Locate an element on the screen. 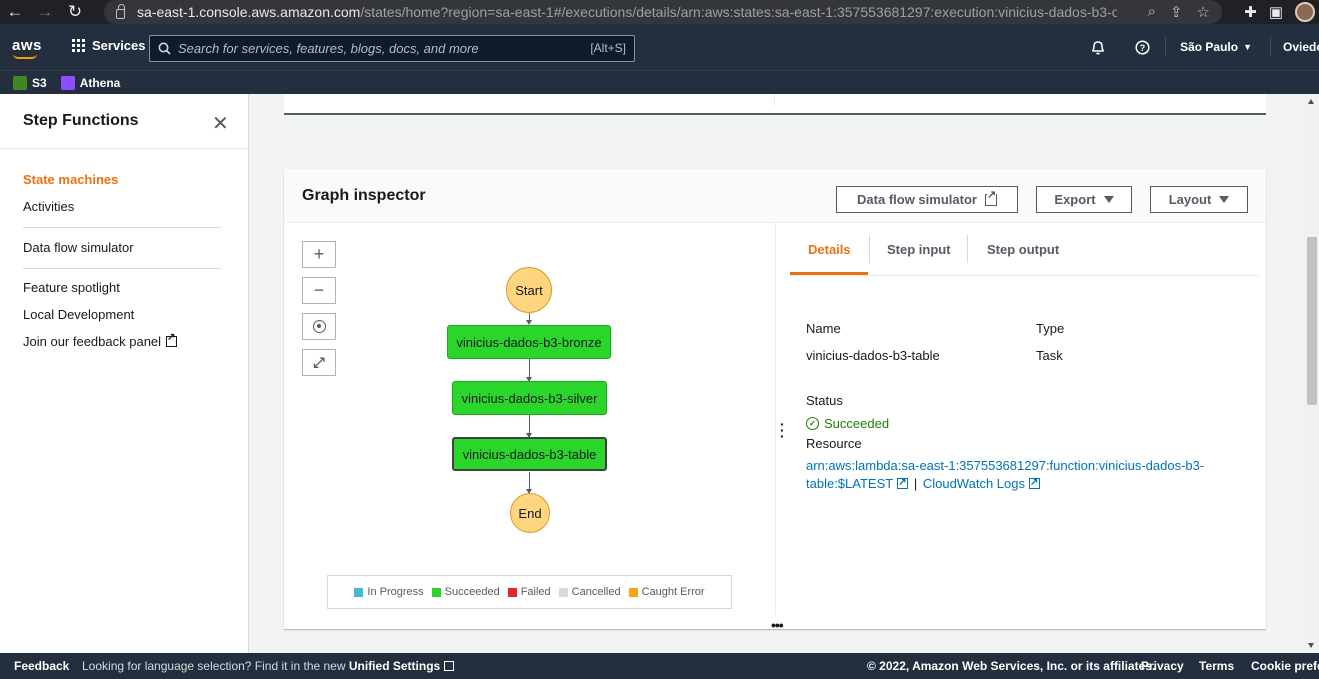  close-icon: ✕ is located at coordinates (220, 123).